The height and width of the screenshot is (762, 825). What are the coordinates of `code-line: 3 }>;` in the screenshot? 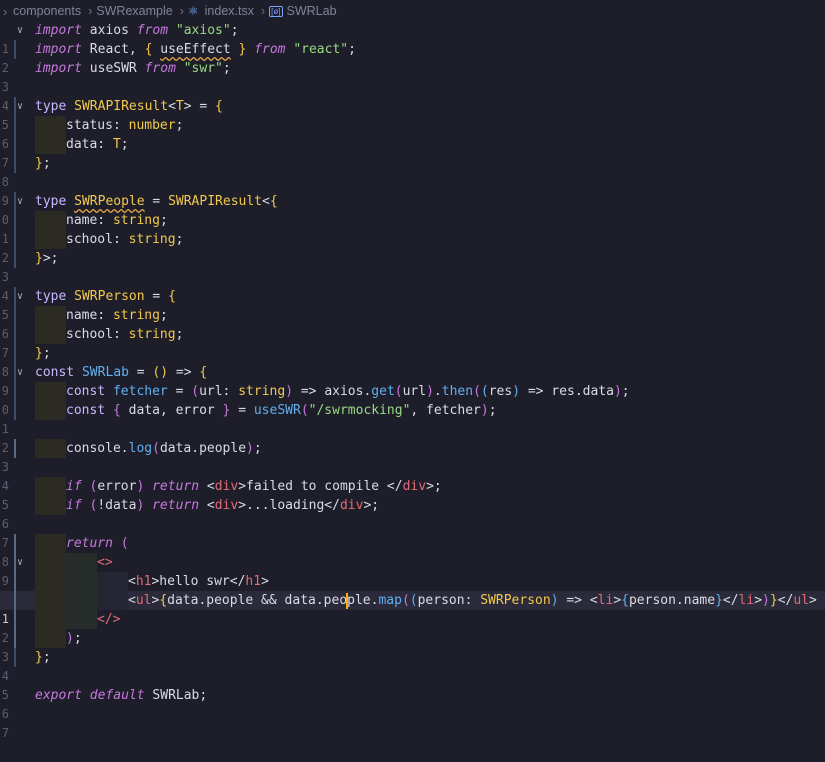 It's located at (412, 266).